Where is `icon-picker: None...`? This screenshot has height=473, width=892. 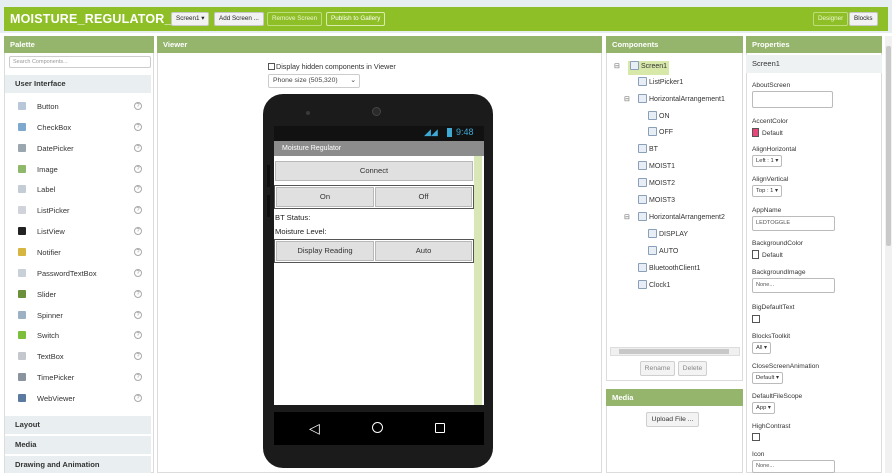 icon-picker: None... is located at coordinates (793, 466).